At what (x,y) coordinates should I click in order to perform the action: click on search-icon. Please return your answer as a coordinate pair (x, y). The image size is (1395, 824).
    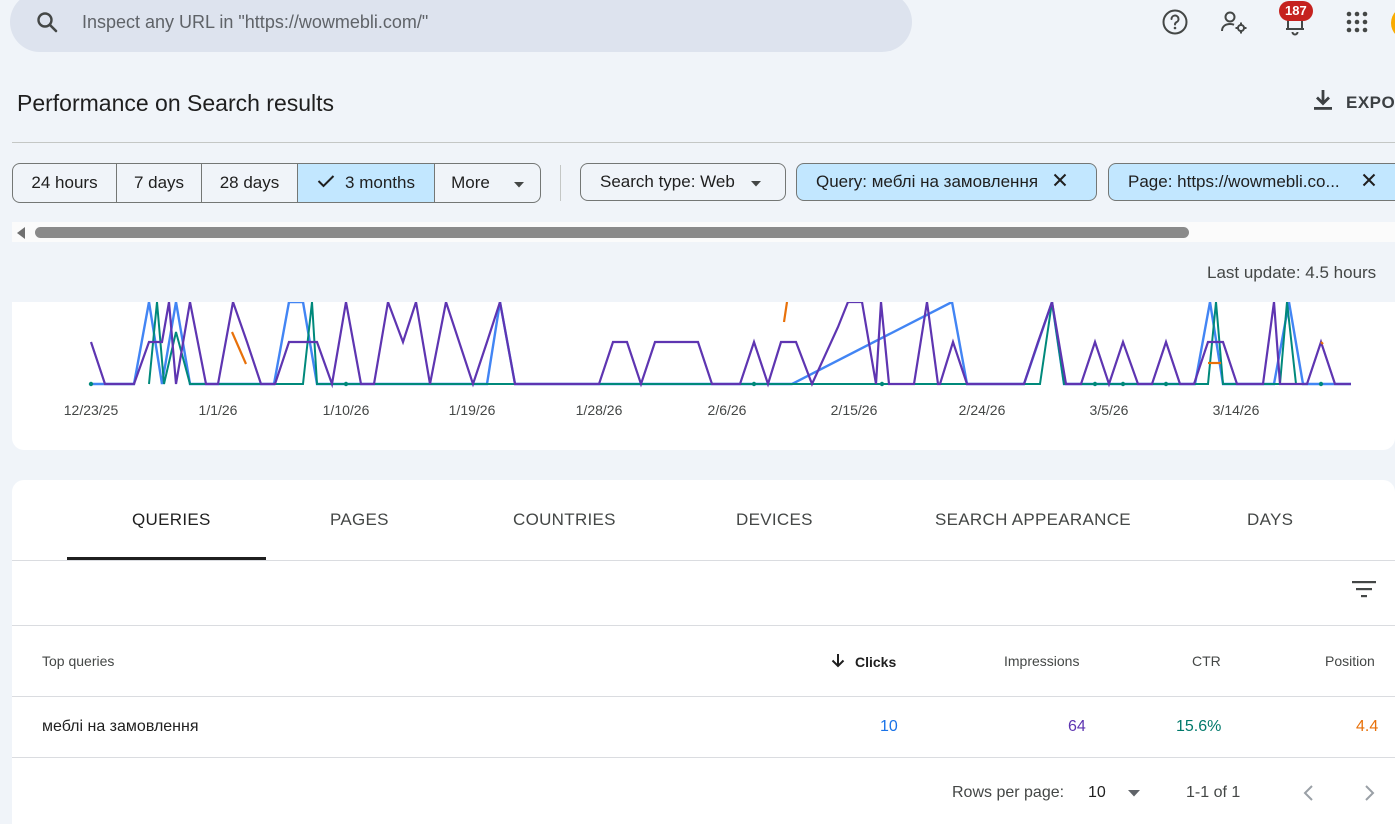
    Looking at the image, I should click on (47, 22).